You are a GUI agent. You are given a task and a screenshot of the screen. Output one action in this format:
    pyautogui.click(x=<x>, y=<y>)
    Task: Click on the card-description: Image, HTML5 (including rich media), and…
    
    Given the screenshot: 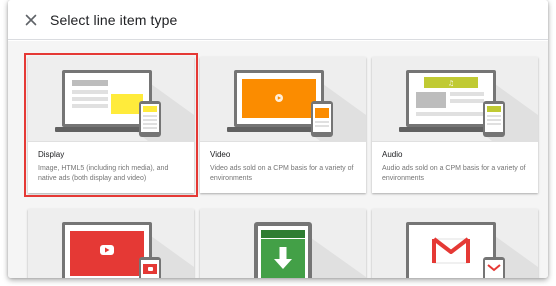 What is the action you would take?
    pyautogui.click(x=103, y=173)
    